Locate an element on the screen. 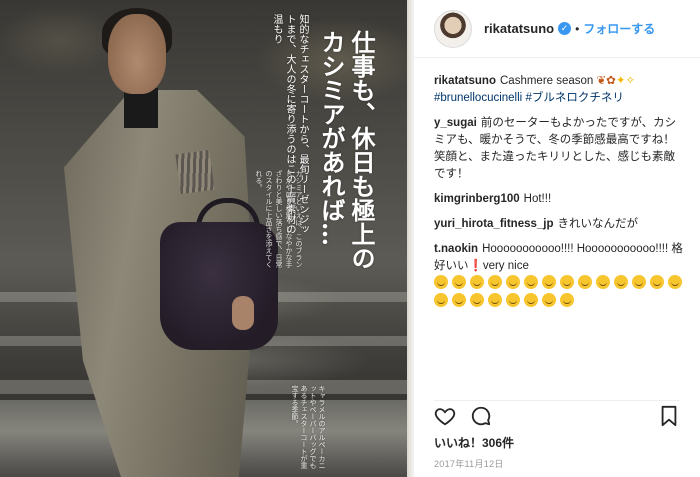 This screenshot has height=477, width=700. sparkles-icon: ✦ is located at coordinates (620, 80).